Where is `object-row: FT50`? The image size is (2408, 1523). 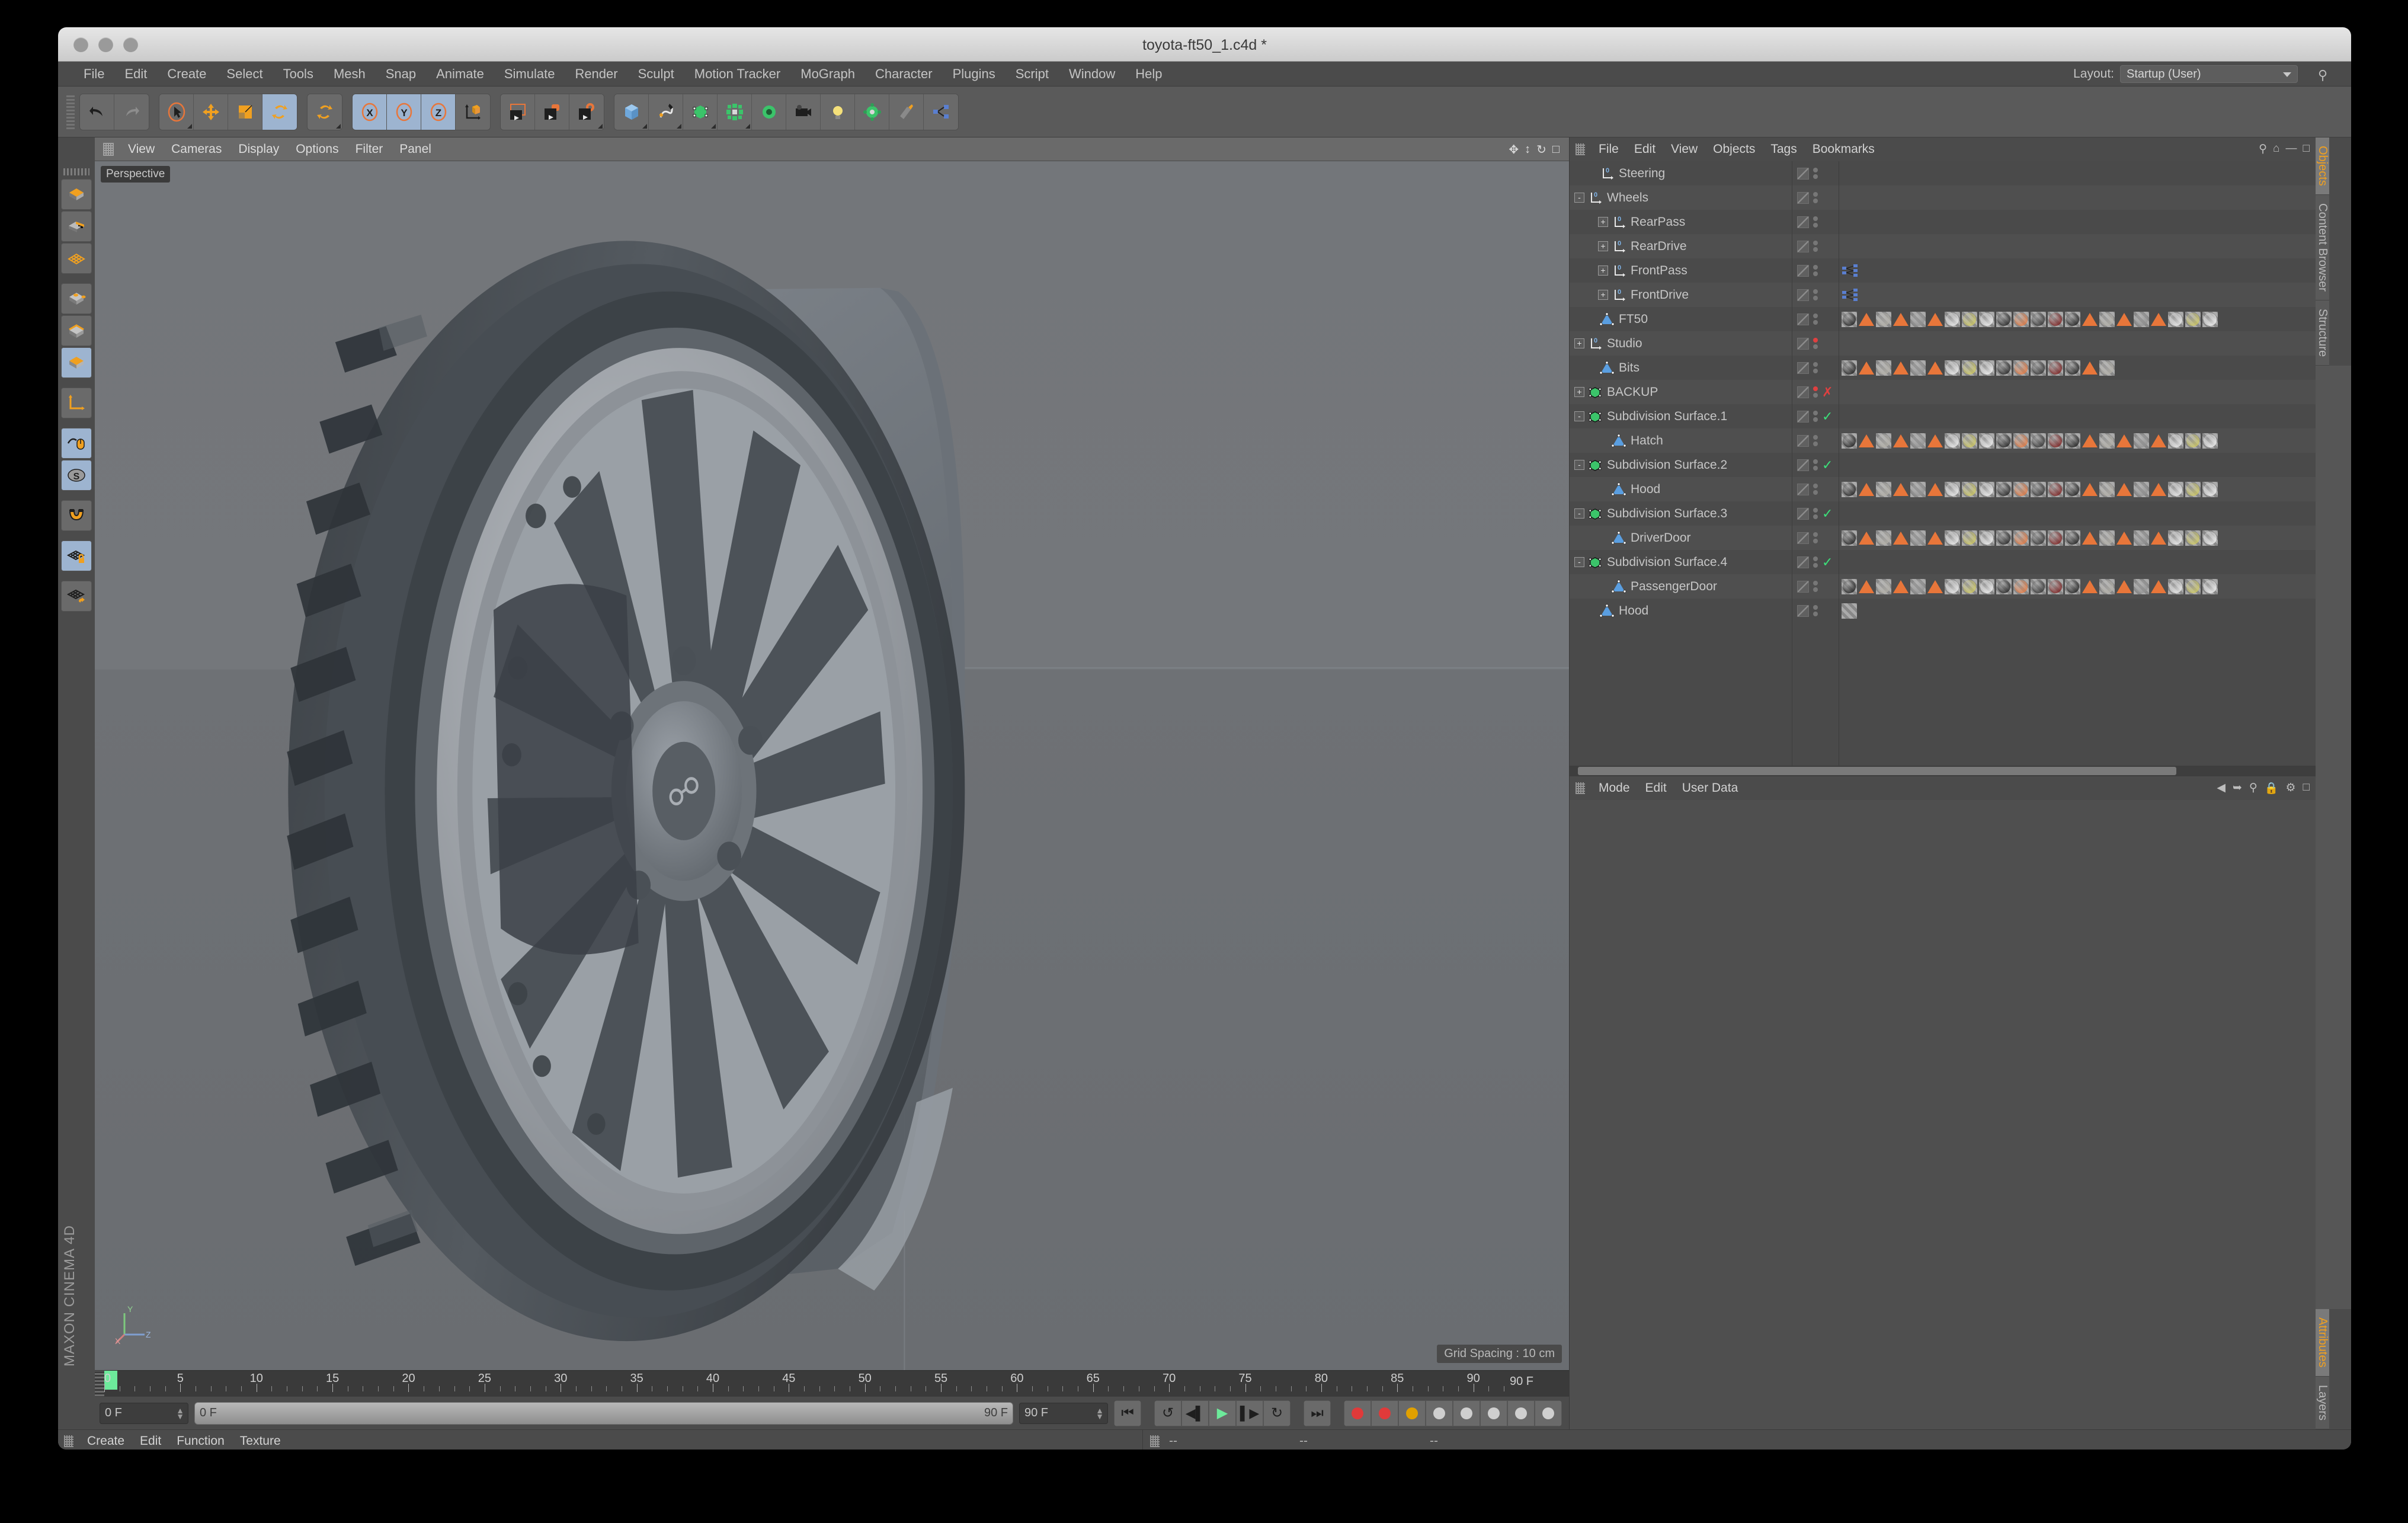
object-row: FT50 is located at coordinates (1681, 319).